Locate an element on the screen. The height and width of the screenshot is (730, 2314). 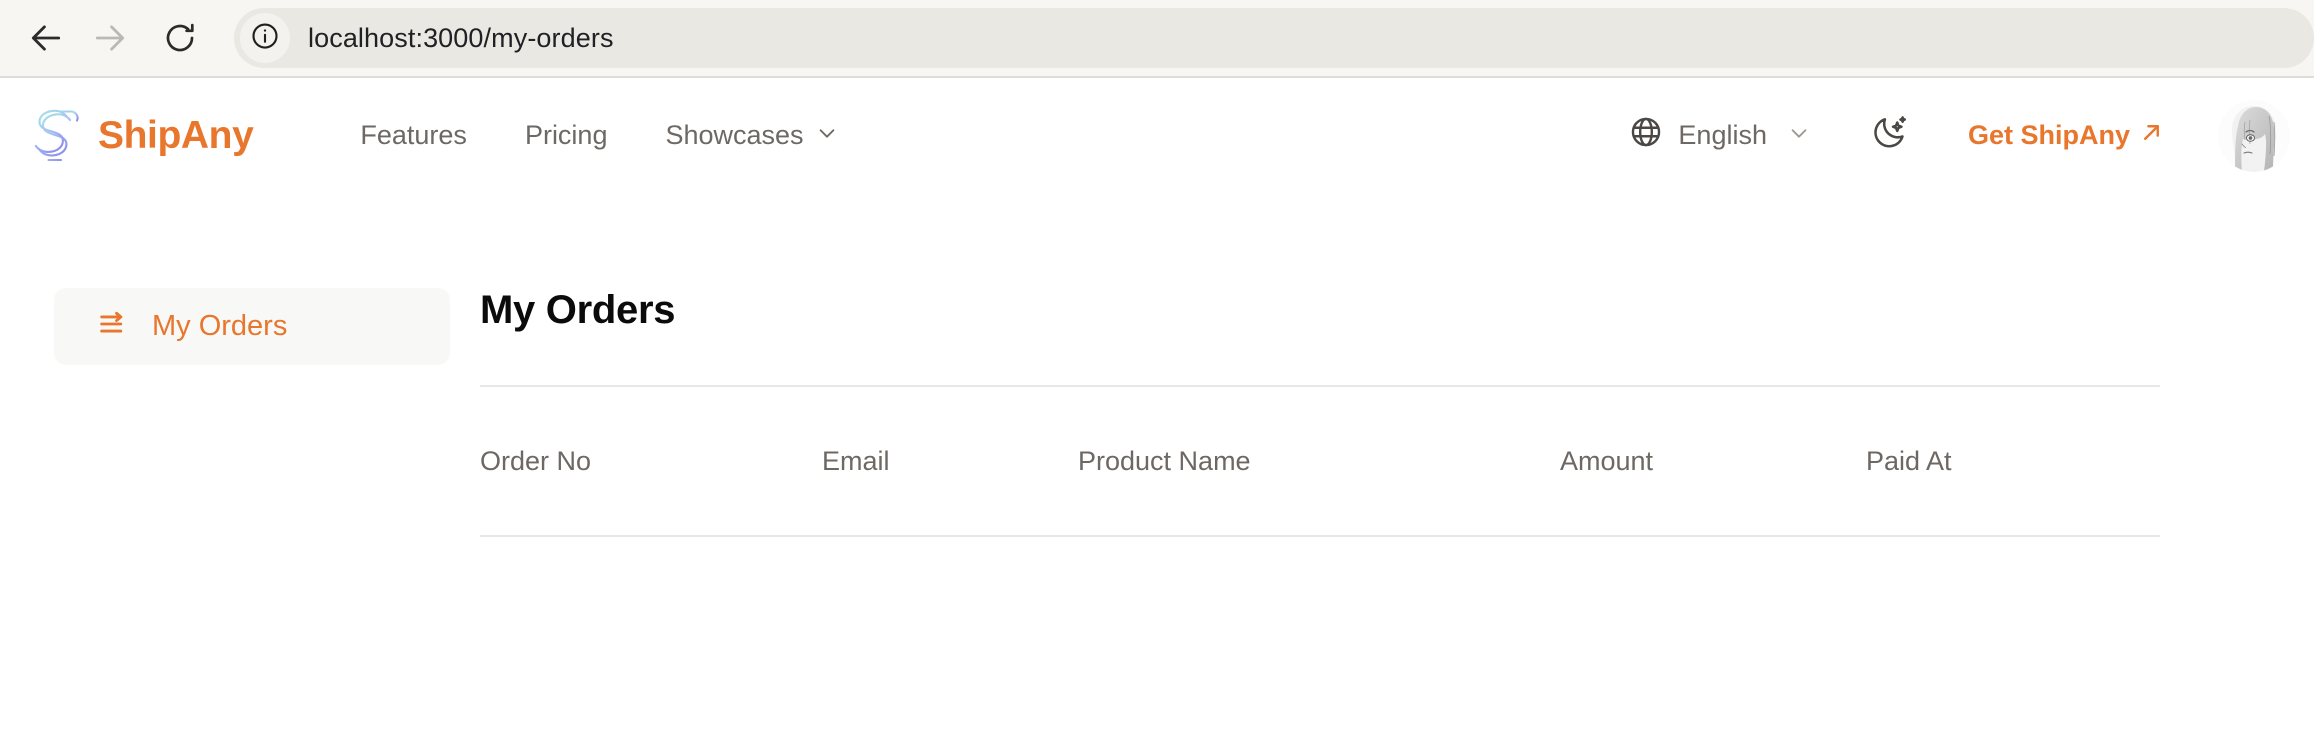
get-shipany-button: Get ShipAny is located at coordinates (2066, 136).